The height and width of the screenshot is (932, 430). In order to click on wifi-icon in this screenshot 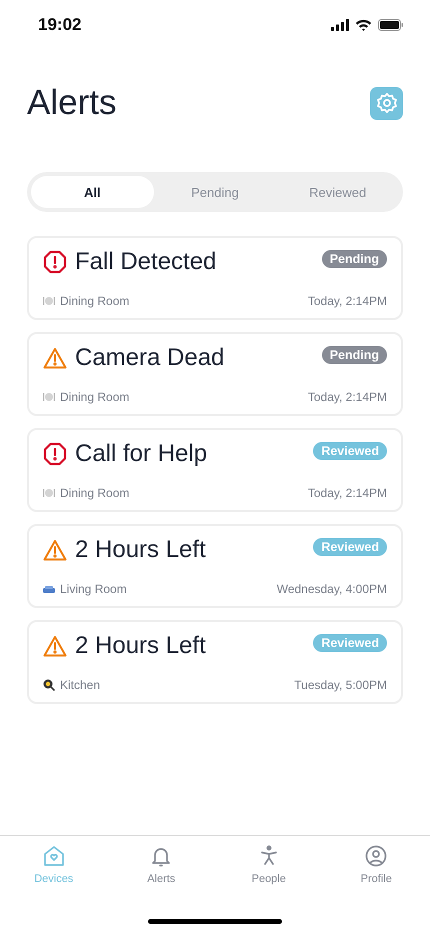, I will do `click(363, 25)`.